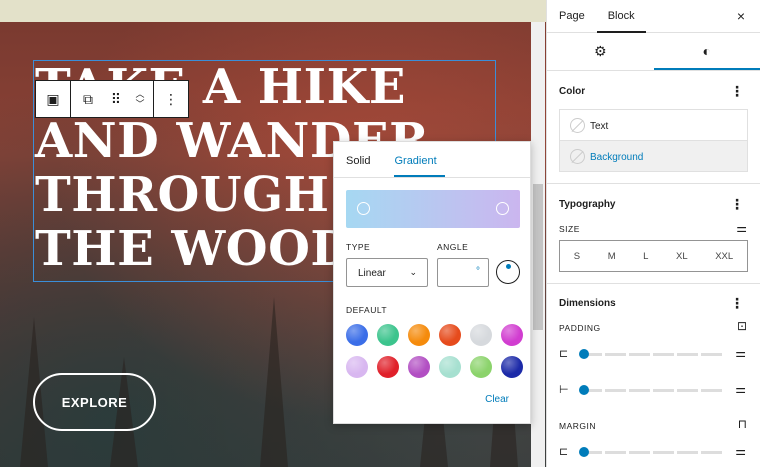  What do you see at coordinates (572, 16) in the screenshot?
I see `tab-page: Page` at bounding box center [572, 16].